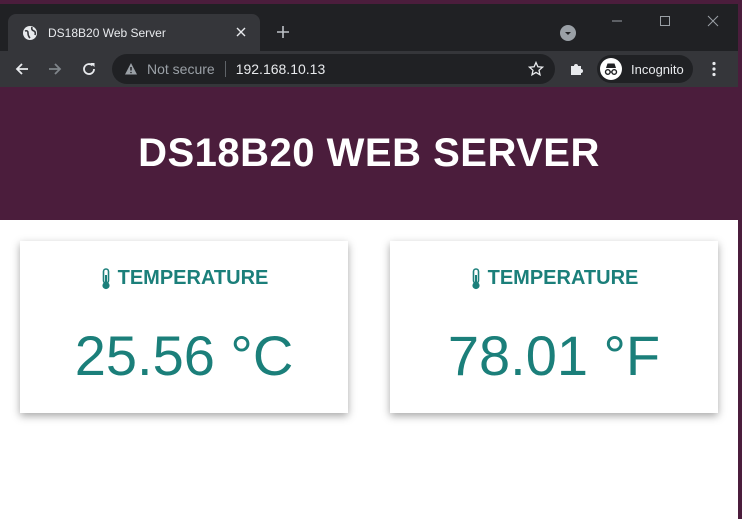  I want to click on star-icon, so click(536, 69).